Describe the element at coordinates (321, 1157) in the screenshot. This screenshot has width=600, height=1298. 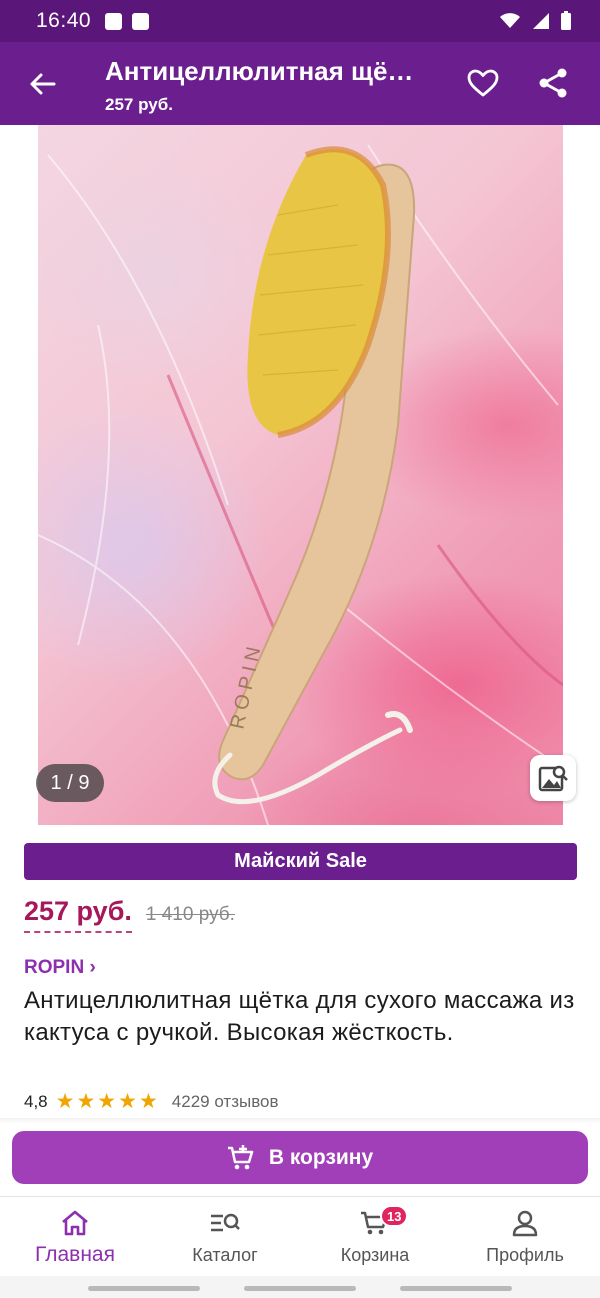
I see `add-to-cart-label: В корзину` at that location.